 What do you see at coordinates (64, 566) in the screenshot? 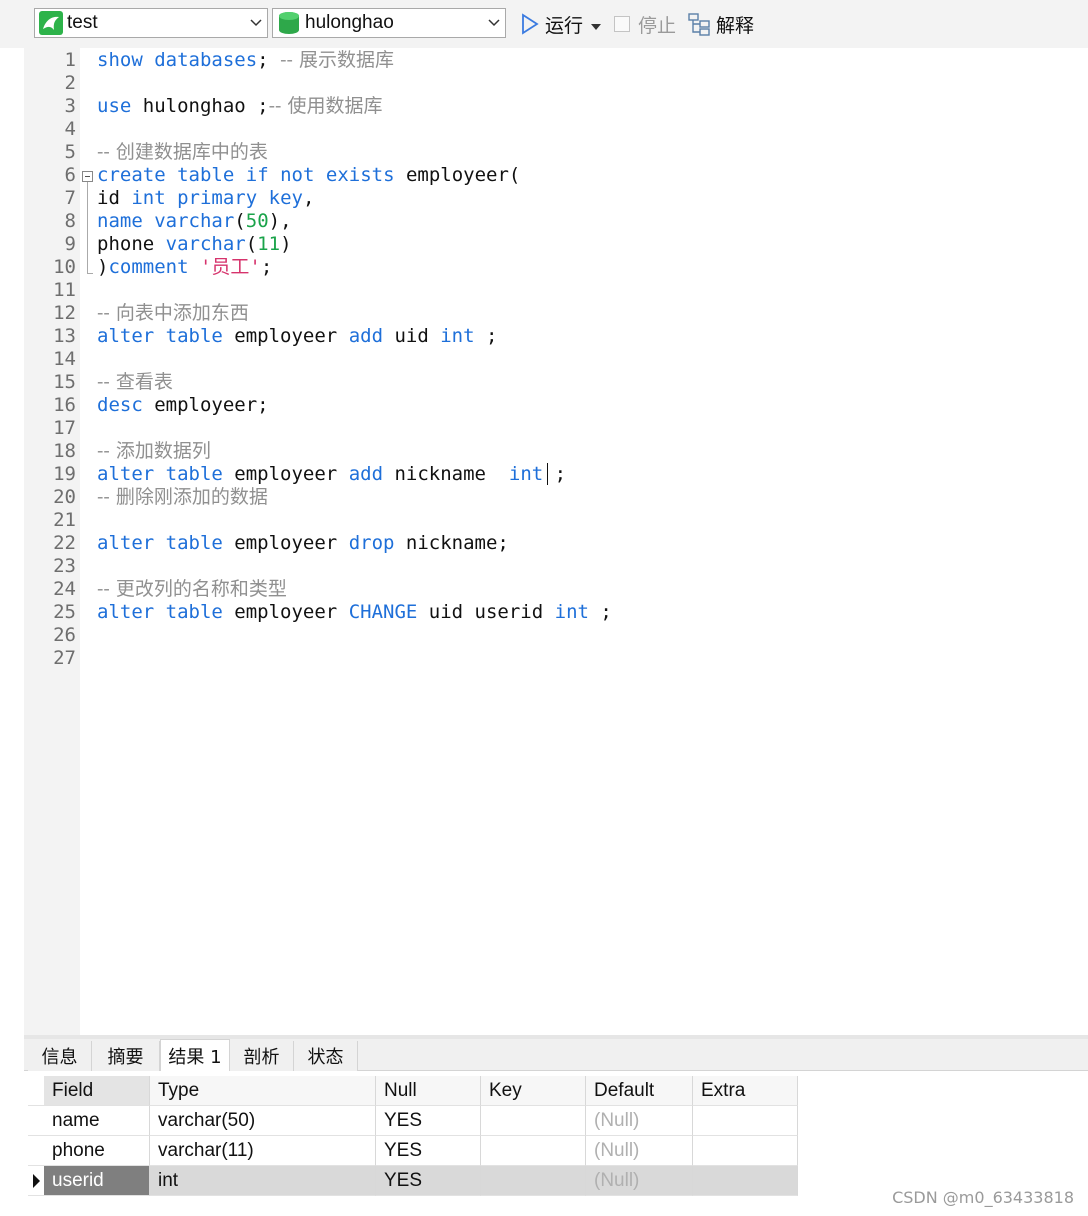
I see `line-number: 23` at bounding box center [64, 566].